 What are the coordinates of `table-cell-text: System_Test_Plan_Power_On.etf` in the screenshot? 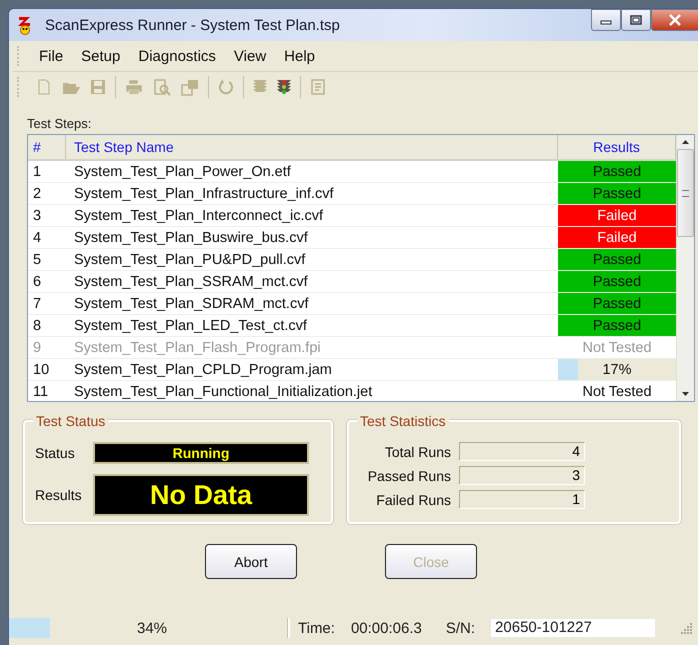 It's located at (182, 172).